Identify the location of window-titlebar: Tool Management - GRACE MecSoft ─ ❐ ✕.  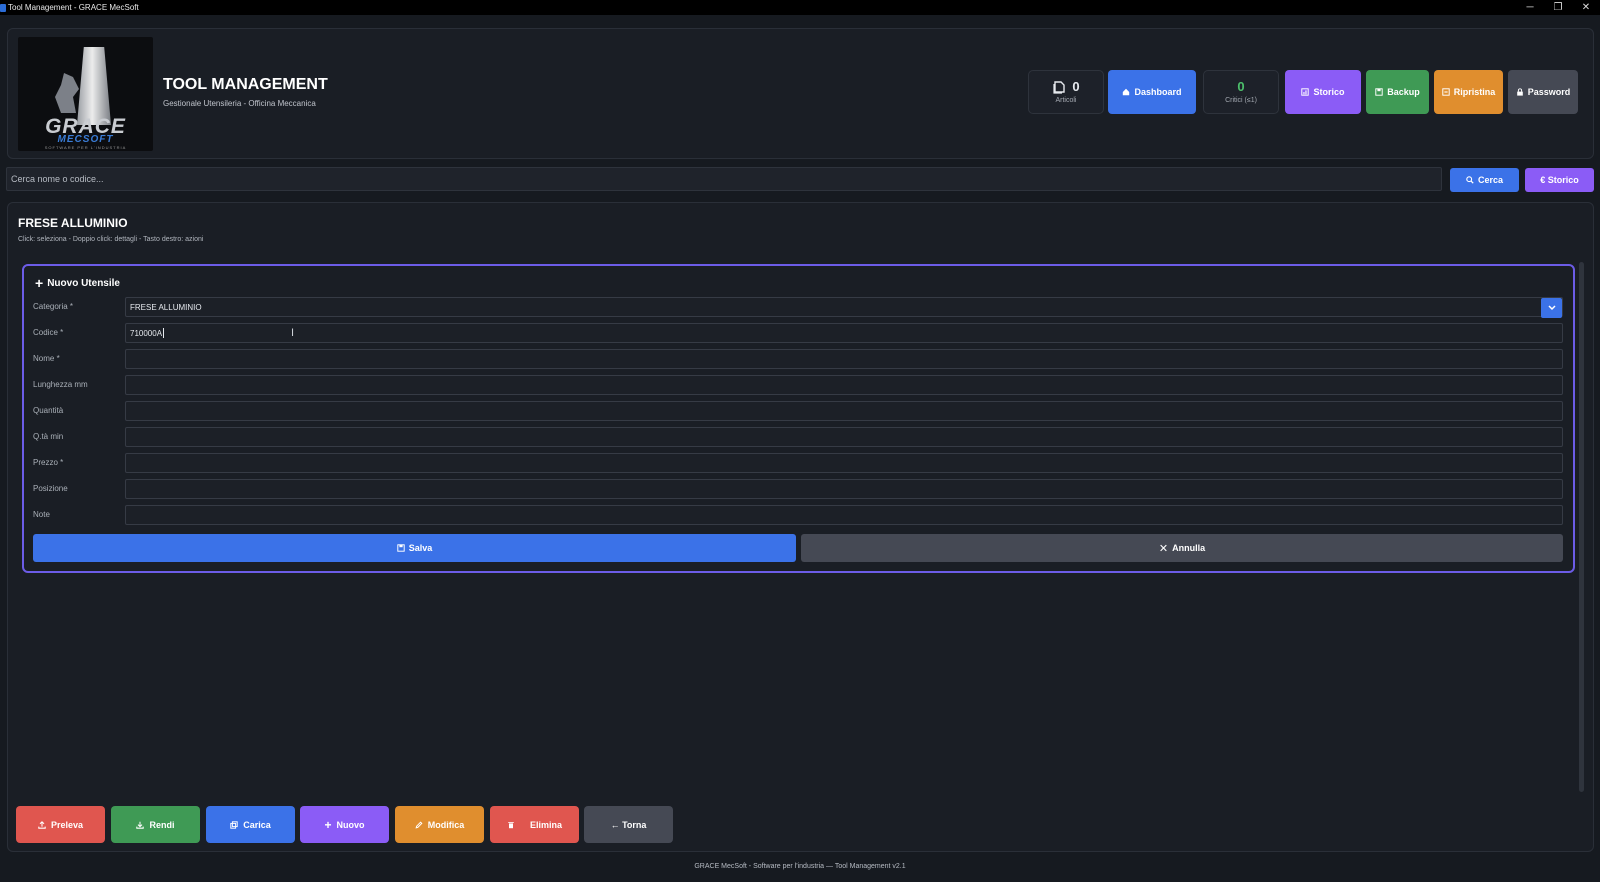
(800, 7).